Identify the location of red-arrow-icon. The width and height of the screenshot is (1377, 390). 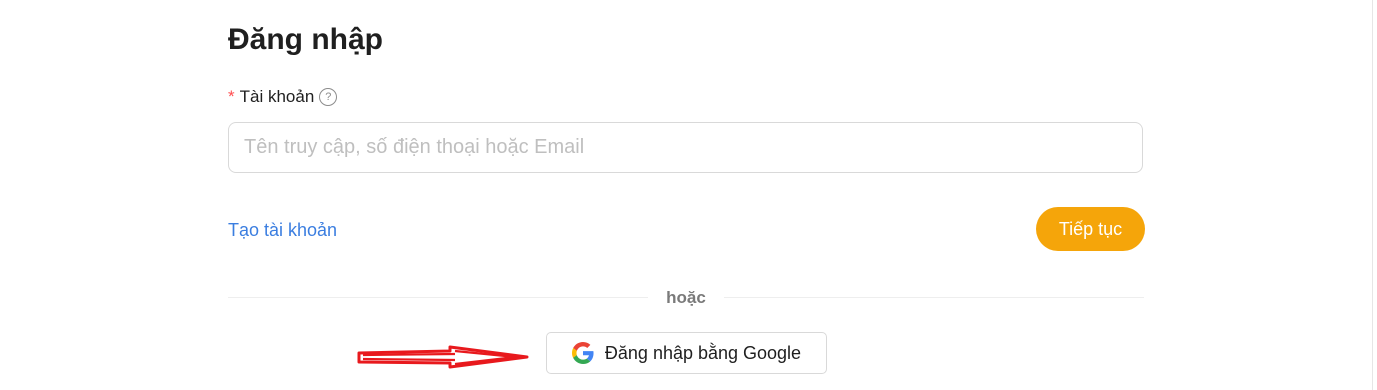
(443, 357).